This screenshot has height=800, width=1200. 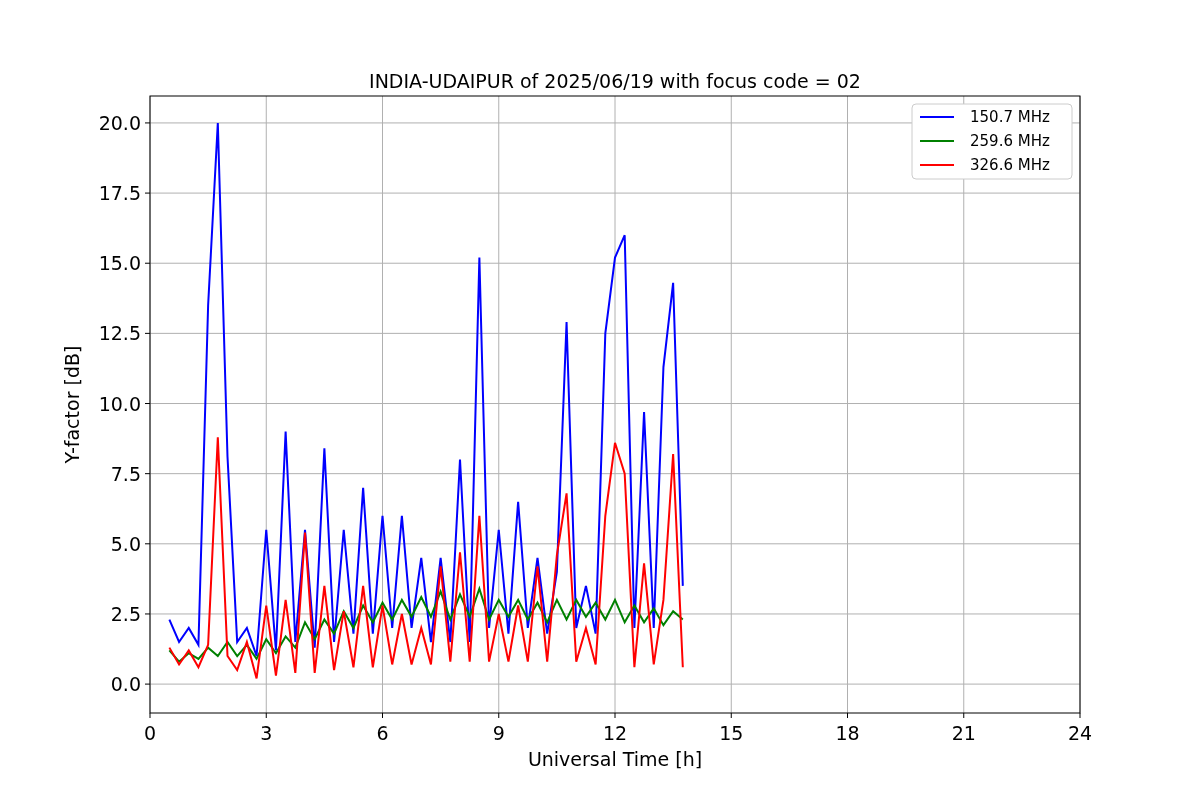 What do you see at coordinates (498, 733) in the screenshot?
I see `x-tick-label: 9` at bounding box center [498, 733].